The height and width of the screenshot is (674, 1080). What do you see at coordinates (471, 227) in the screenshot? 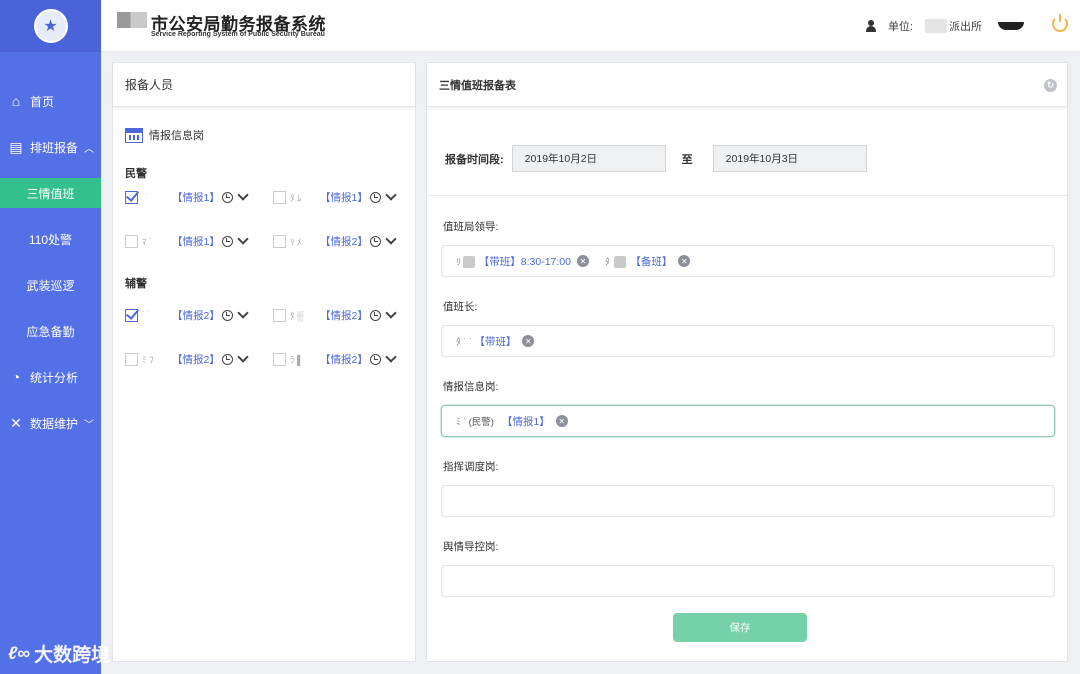
I see `field-label-bureau-leader: 值班局领导:` at bounding box center [471, 227].